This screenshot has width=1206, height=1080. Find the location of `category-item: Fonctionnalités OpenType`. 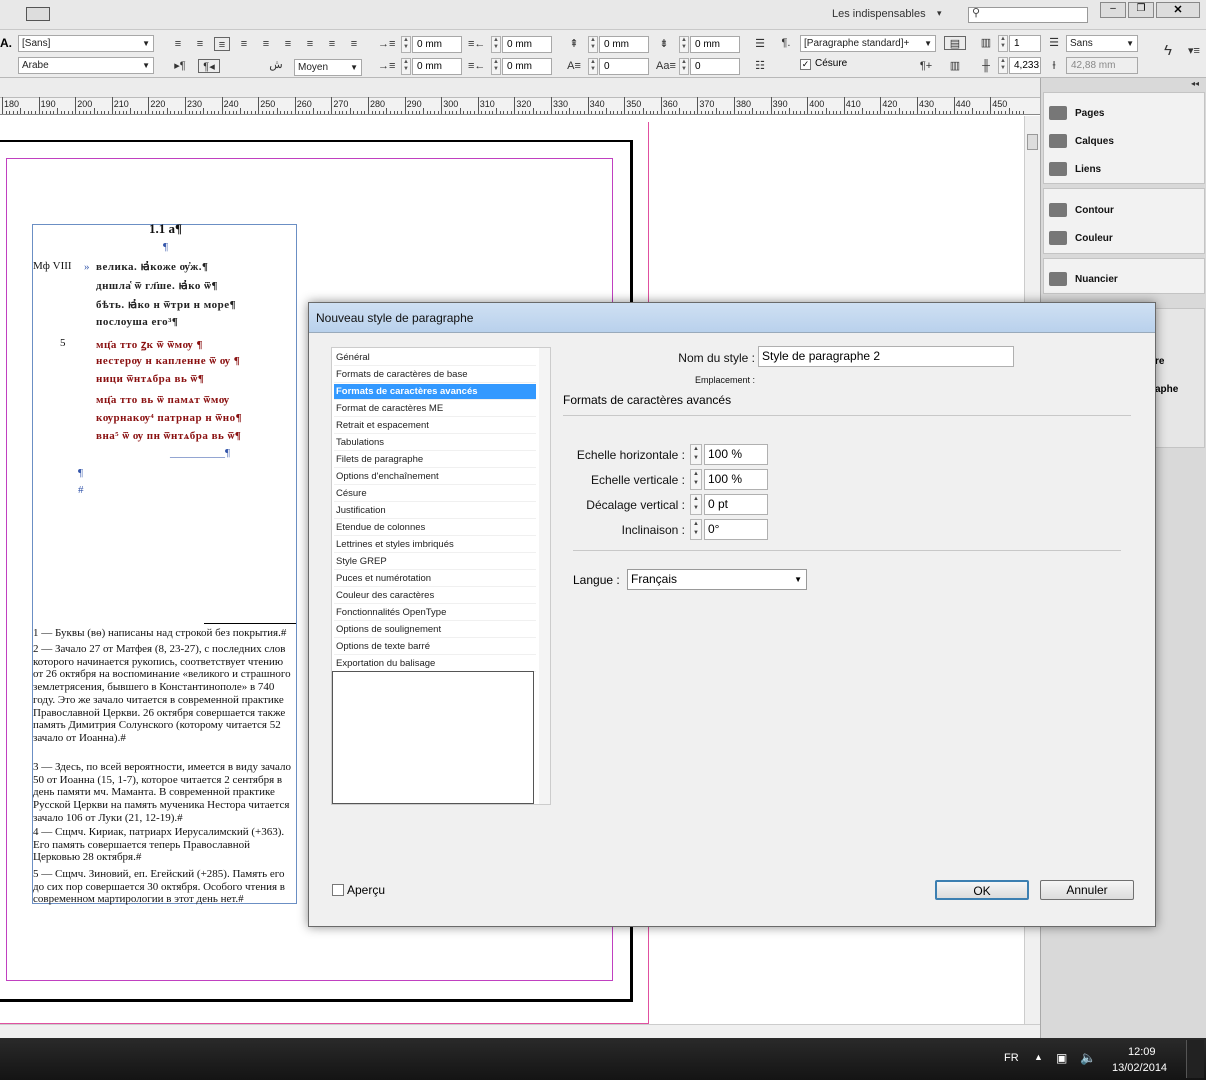

category-item: Fonctionnalités OpenType is located at coordinates (435, 613).